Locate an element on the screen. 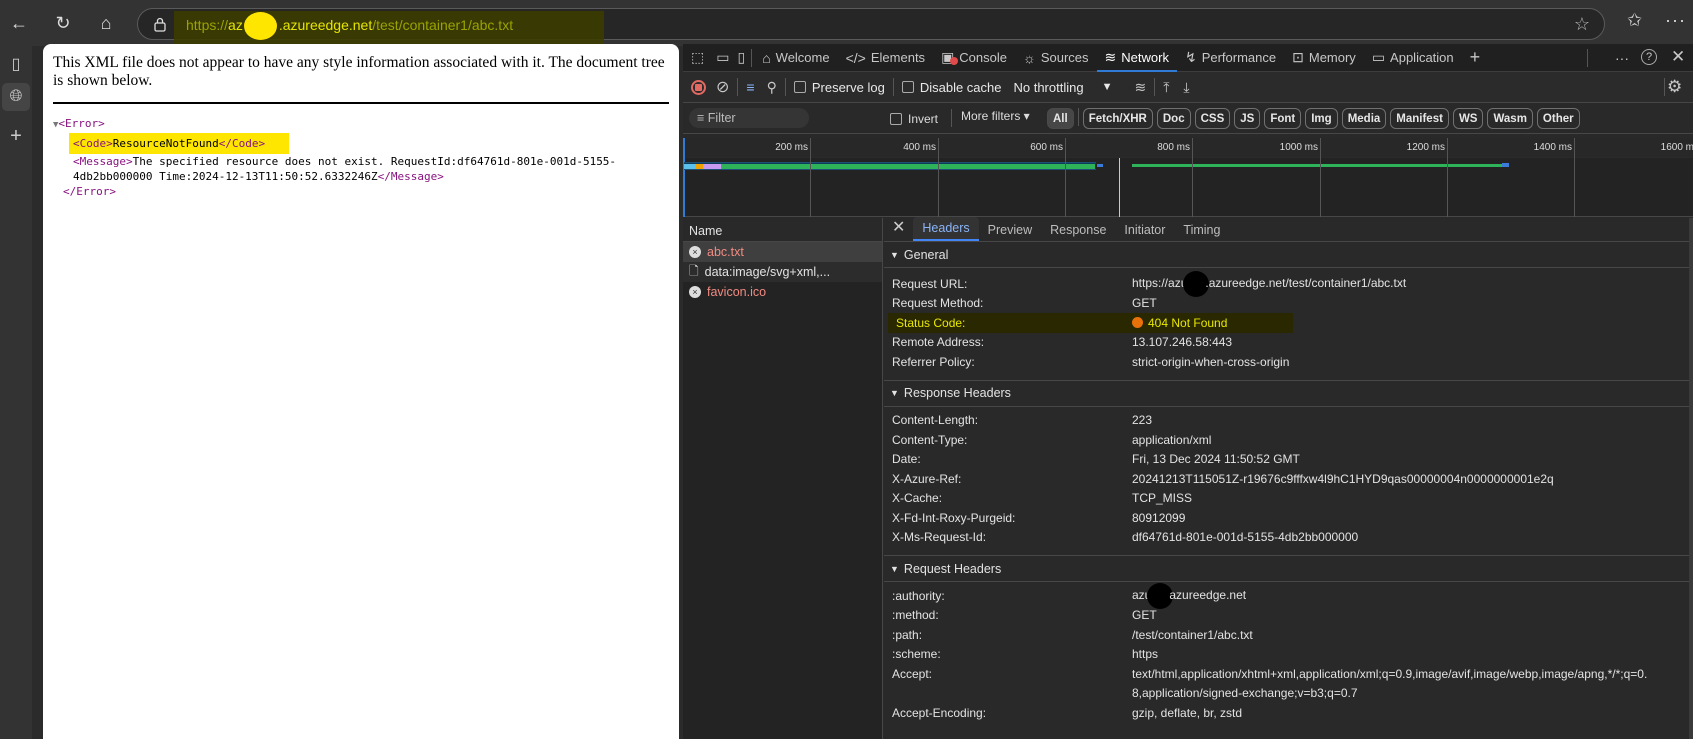 The image size is (1693, 739). settings-gear-icon: ⚙ is located at coordinates (1674, 87).